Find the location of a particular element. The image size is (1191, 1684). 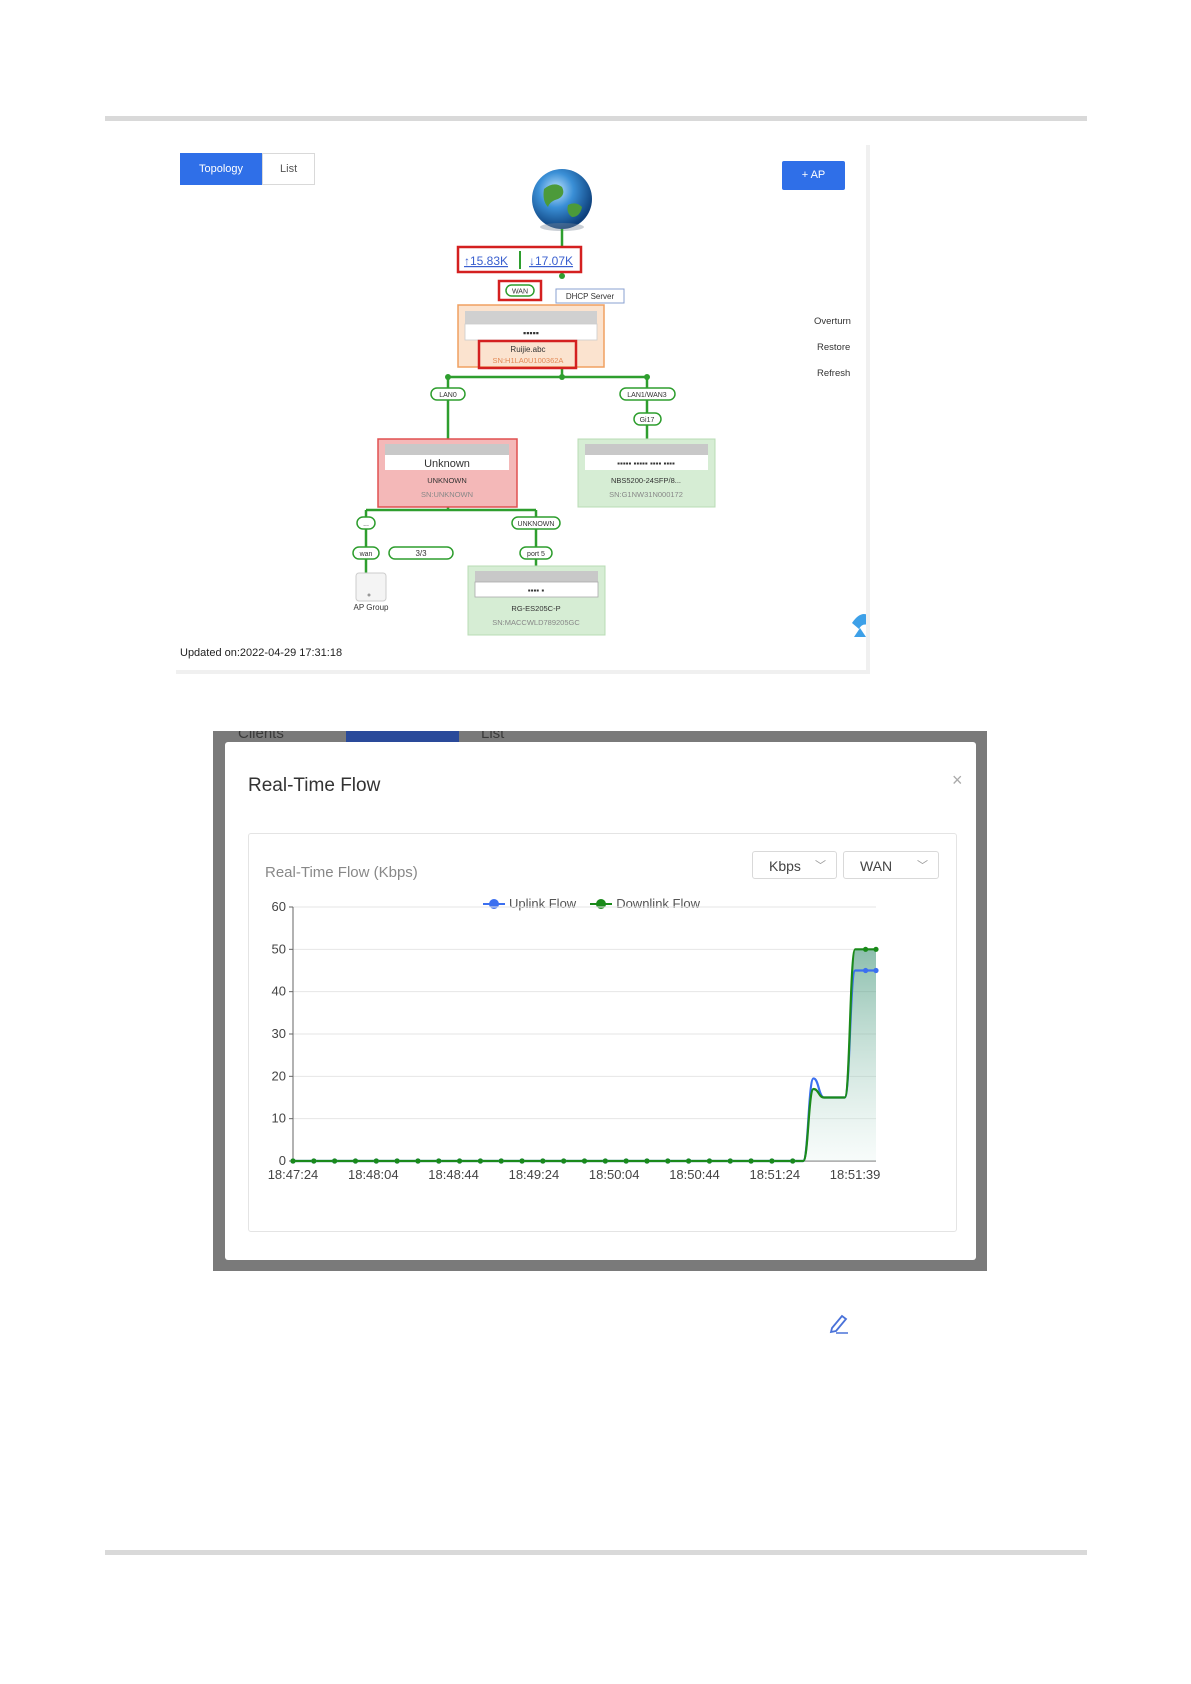

es-switch-device: ▪▪▪▪ ▪ RG-ES205C-P SN:MACCWLD789205GC is located at coordinates (536, 600).